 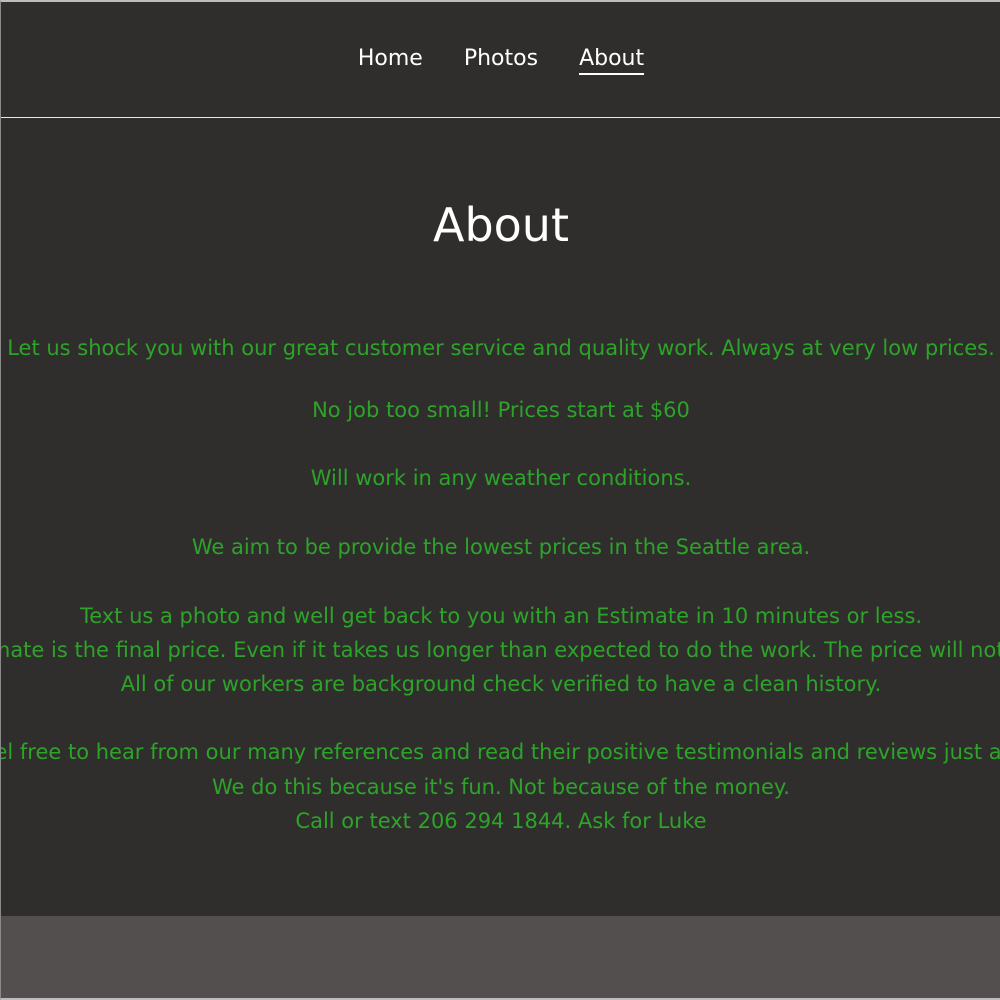 What do you see at coordinates (501, 821) in the screenshot?
I see `about-line: Call or text 206 294 1844. Ask for Luke` at bounding box center [501, 821].